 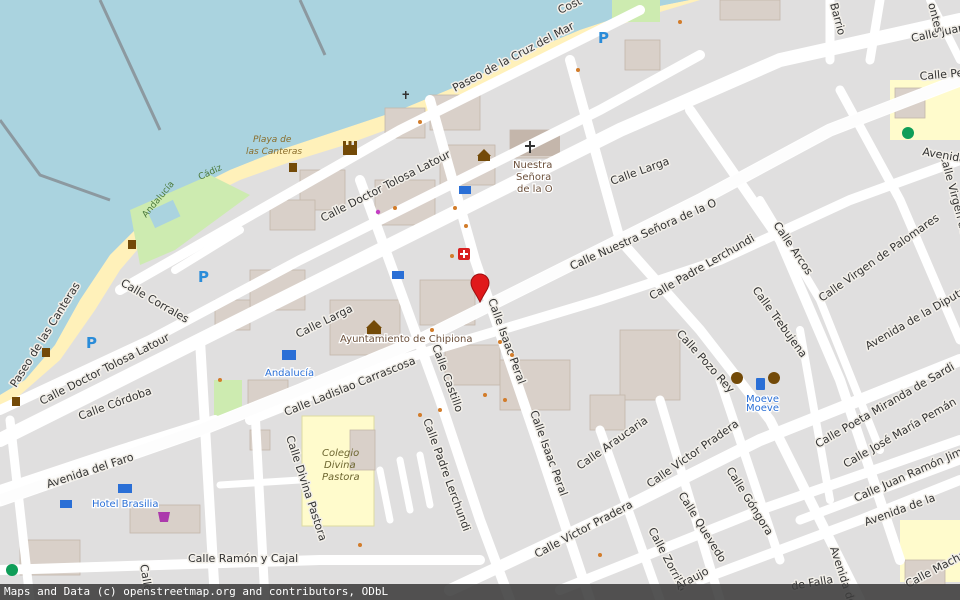 I want to click on poi-label: de la O, so click(x=535, y=189).